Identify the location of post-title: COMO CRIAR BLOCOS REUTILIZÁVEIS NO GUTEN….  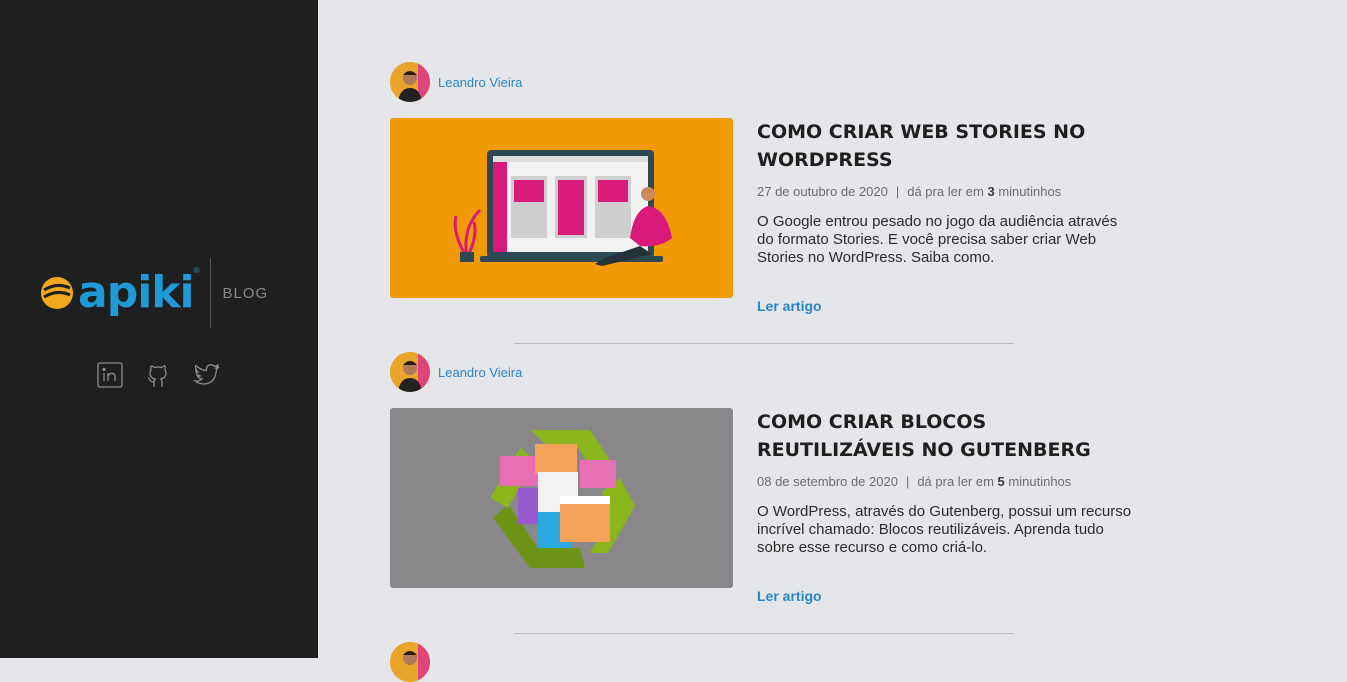
(947, 436).